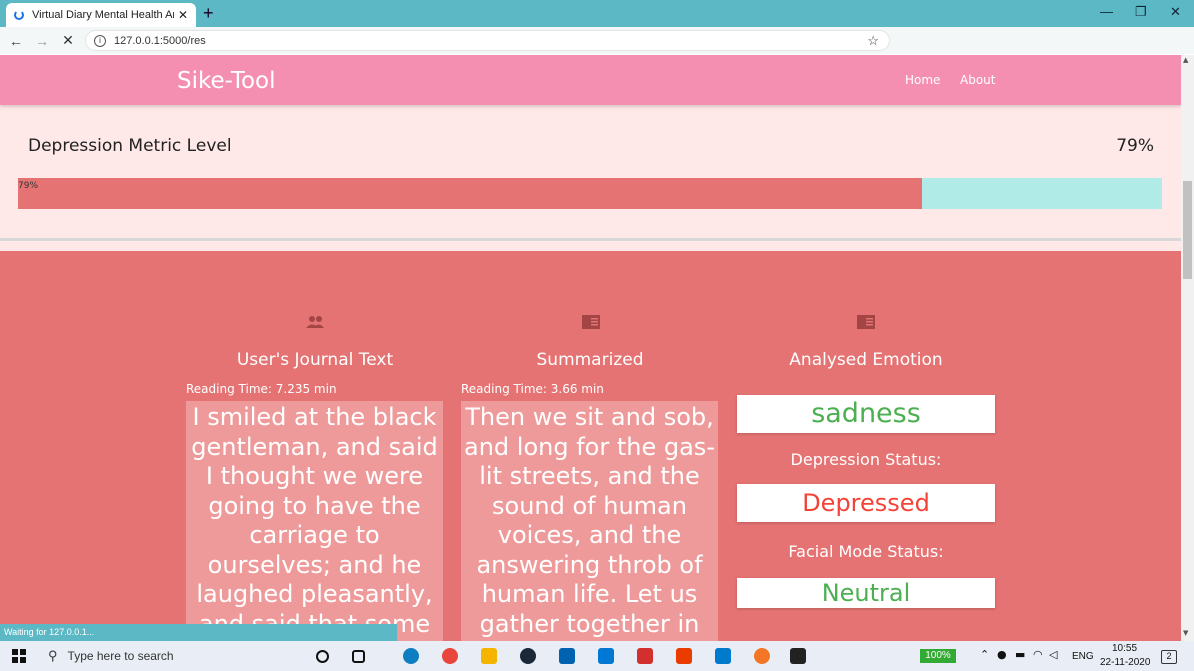 This screenshot has height=671, width=1194. Describe the element at coordinates (866, 414) in the screenshot. I see `emotion-card: sadness` at that location.